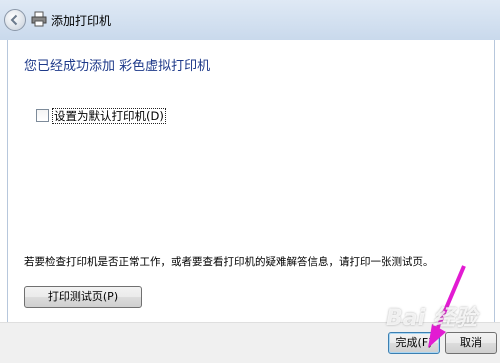  I want to click on watermark: Bai 经验, so click(431, 318).